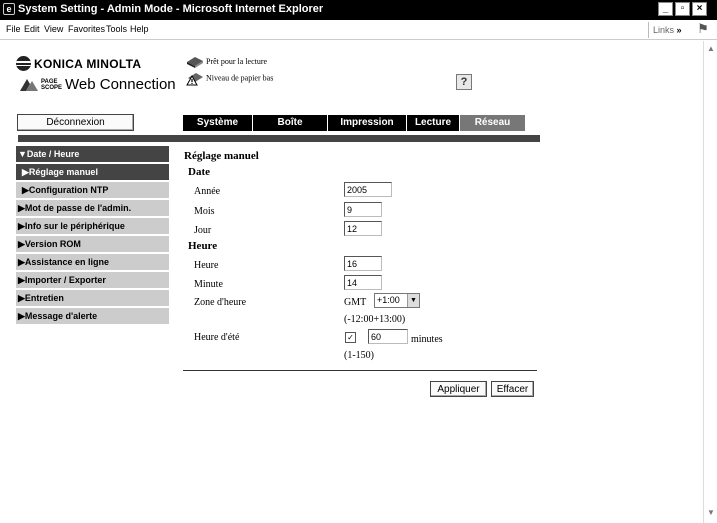  Describe the element at coordinates (368, 189) in the screenshot. I see `year-input` at that location.